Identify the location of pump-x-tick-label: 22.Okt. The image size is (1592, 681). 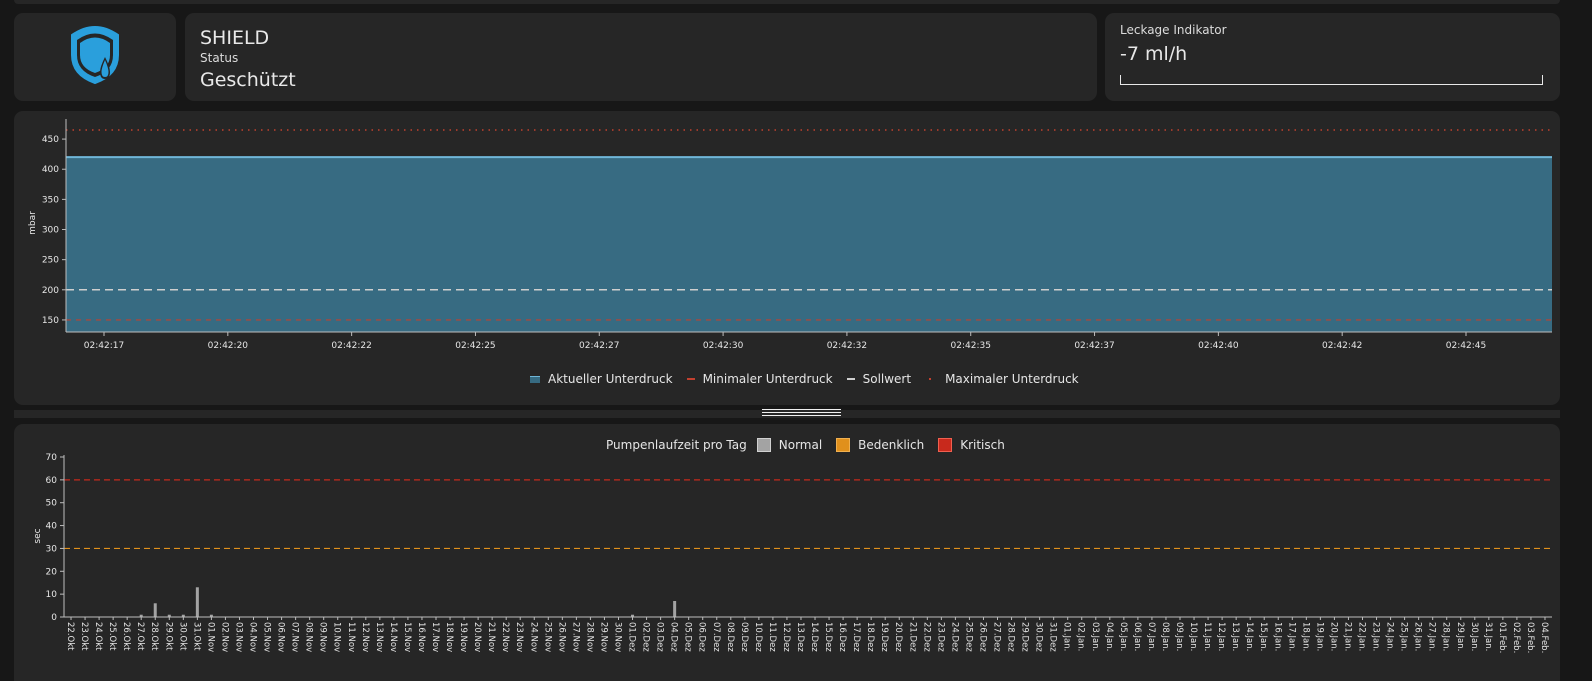
(70, 636).